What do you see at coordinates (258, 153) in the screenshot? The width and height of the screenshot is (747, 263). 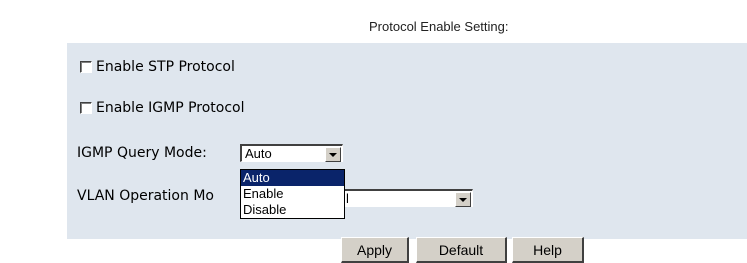 I see `igmp-query-mode-value: Auto` at bounding box center [258, 153].